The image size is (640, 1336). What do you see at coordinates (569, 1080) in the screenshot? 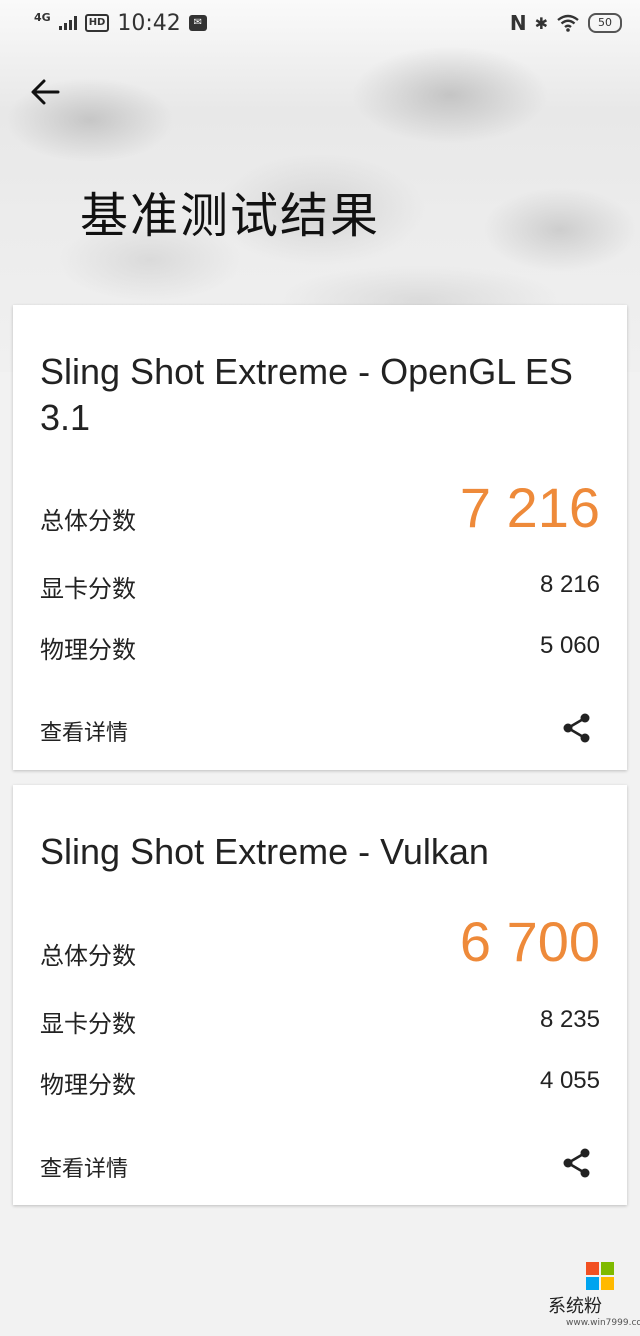
I see `physics-score-value: 4 055` at bounding box center [569, 1080].